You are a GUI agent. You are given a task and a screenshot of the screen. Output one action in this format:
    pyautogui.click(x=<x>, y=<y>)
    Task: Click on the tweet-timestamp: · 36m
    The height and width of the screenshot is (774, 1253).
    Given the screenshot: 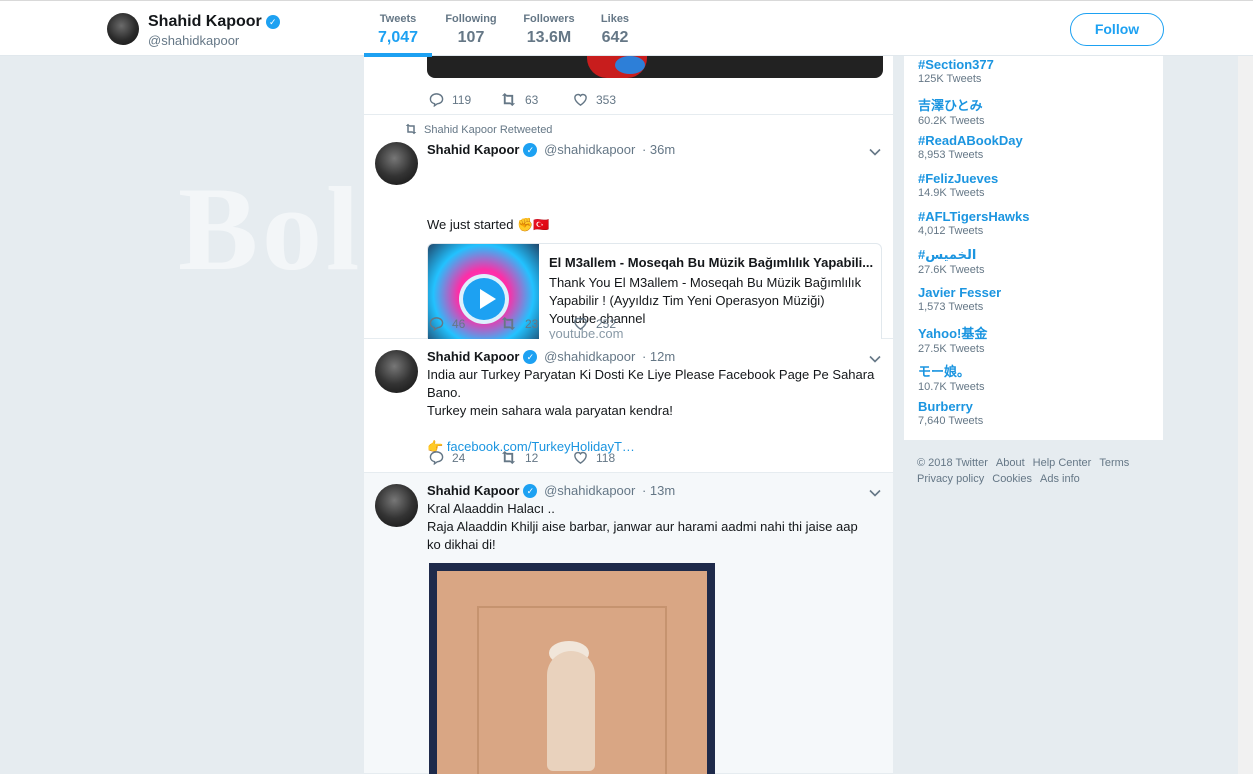 What is the action you would take?
    pyautogui.click(x=658, y=149)
    